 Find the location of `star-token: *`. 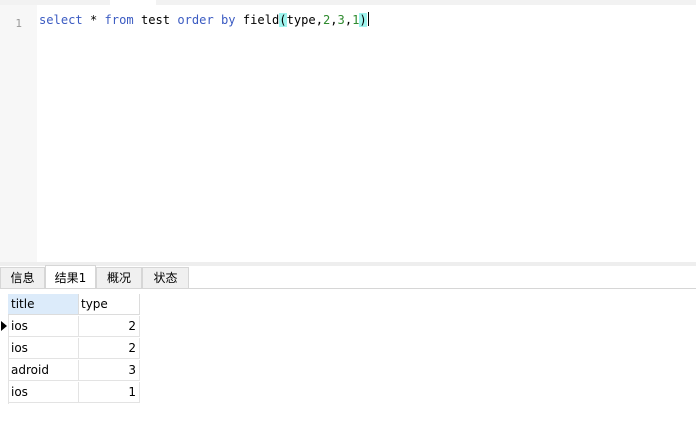

star-token: * is located at coordinates (93, 20).